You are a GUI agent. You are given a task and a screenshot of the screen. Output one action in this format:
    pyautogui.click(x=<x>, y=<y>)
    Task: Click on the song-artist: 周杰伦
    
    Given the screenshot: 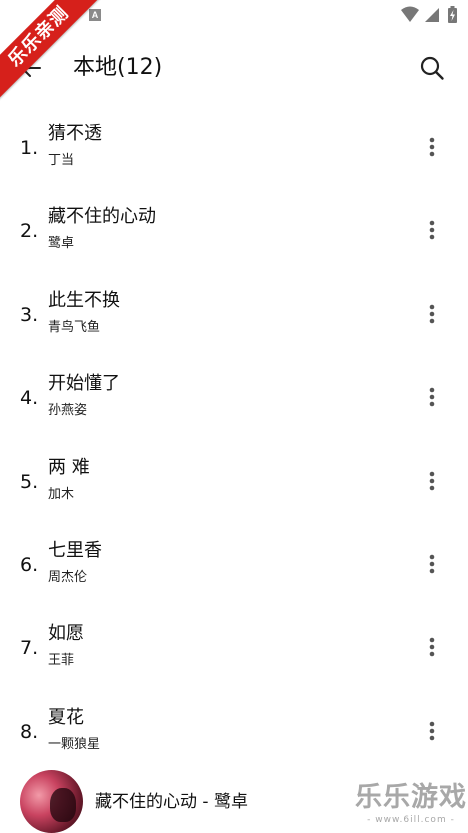 What is the action you would take?
    pyautogui.click(x=68, y=577)
    